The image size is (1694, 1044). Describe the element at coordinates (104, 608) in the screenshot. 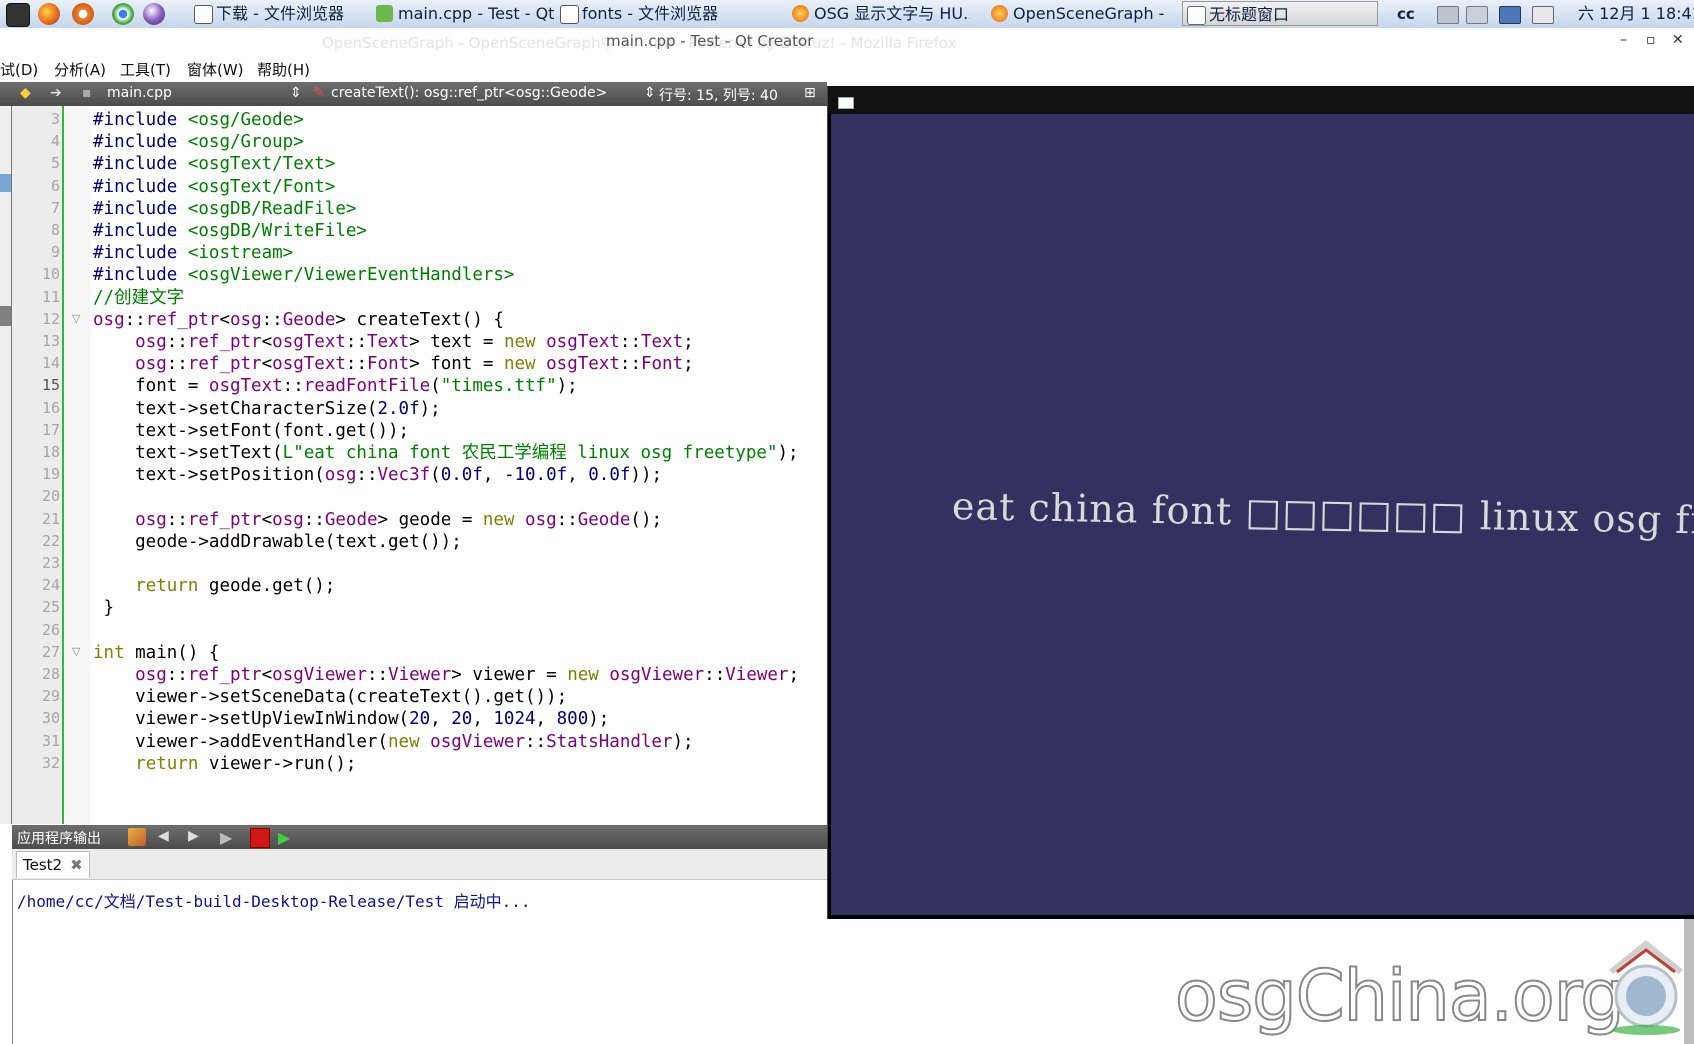

I see `code-line: }` at that location.